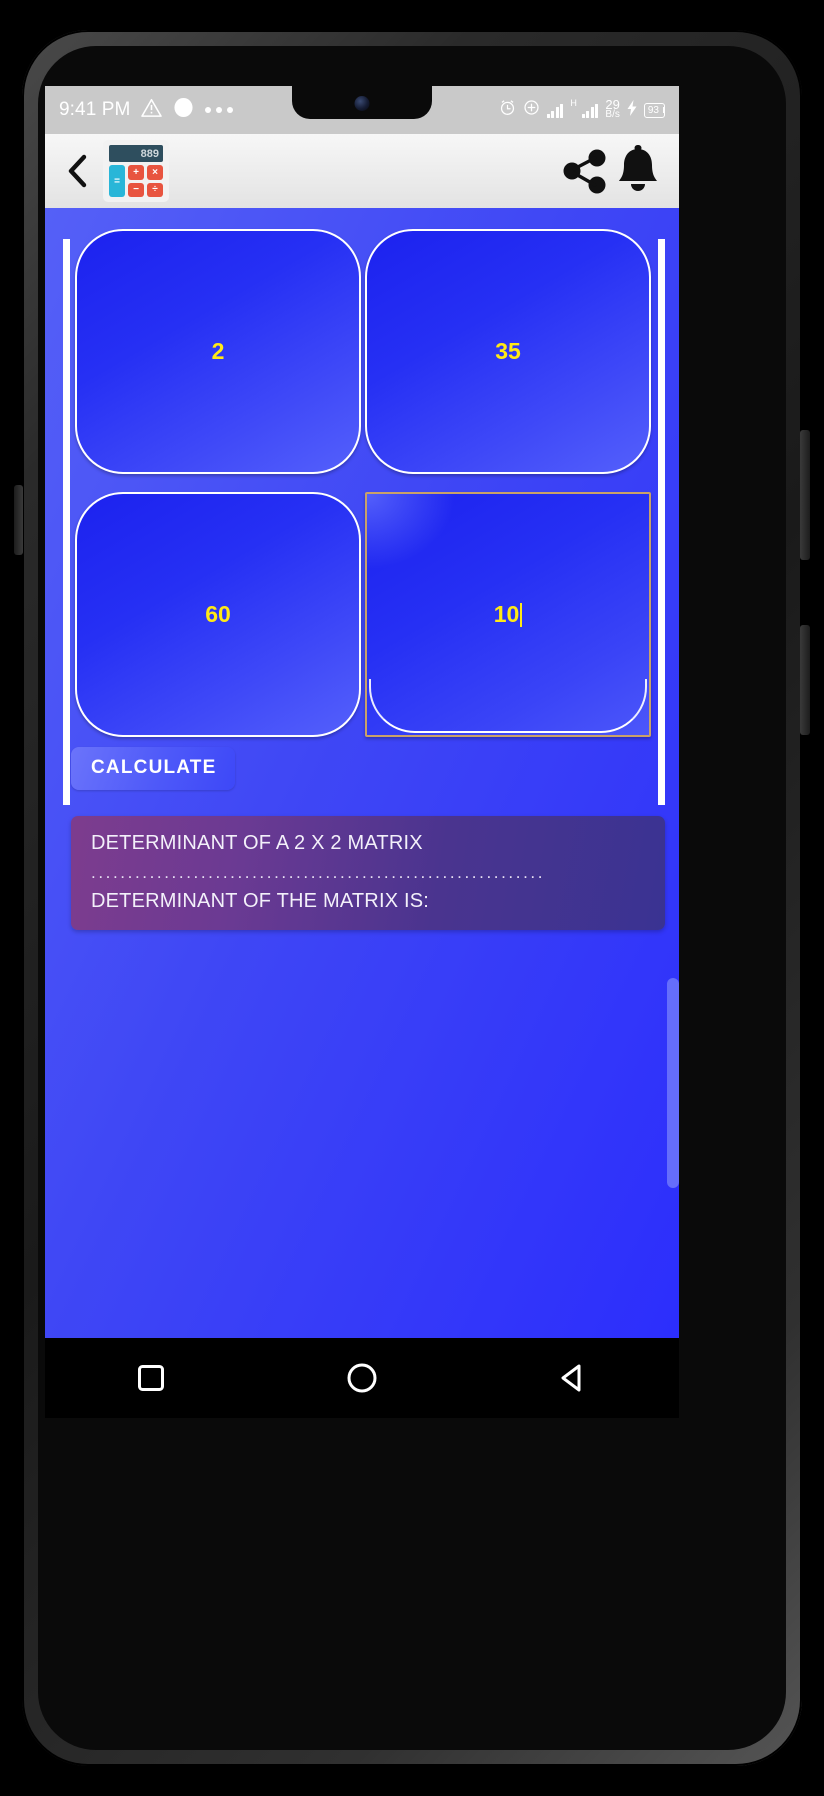 Image resolution: width=824 pixels, height=1796 pixels. I want to click on calc-key-plus: +, so click(136, 172).